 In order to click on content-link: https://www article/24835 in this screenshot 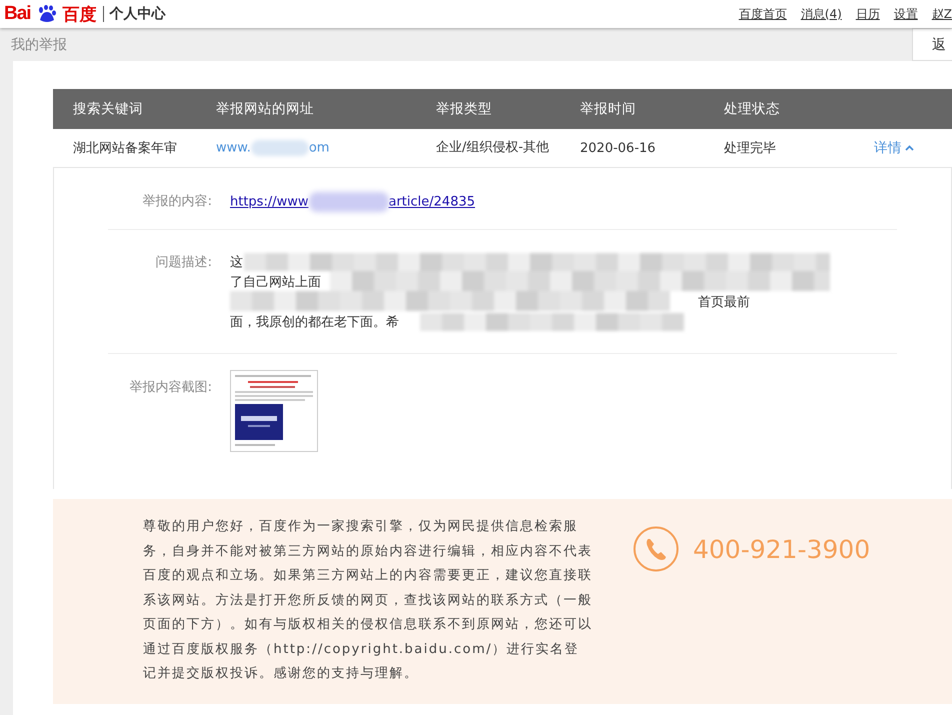, I will do `click(353, 202)`.